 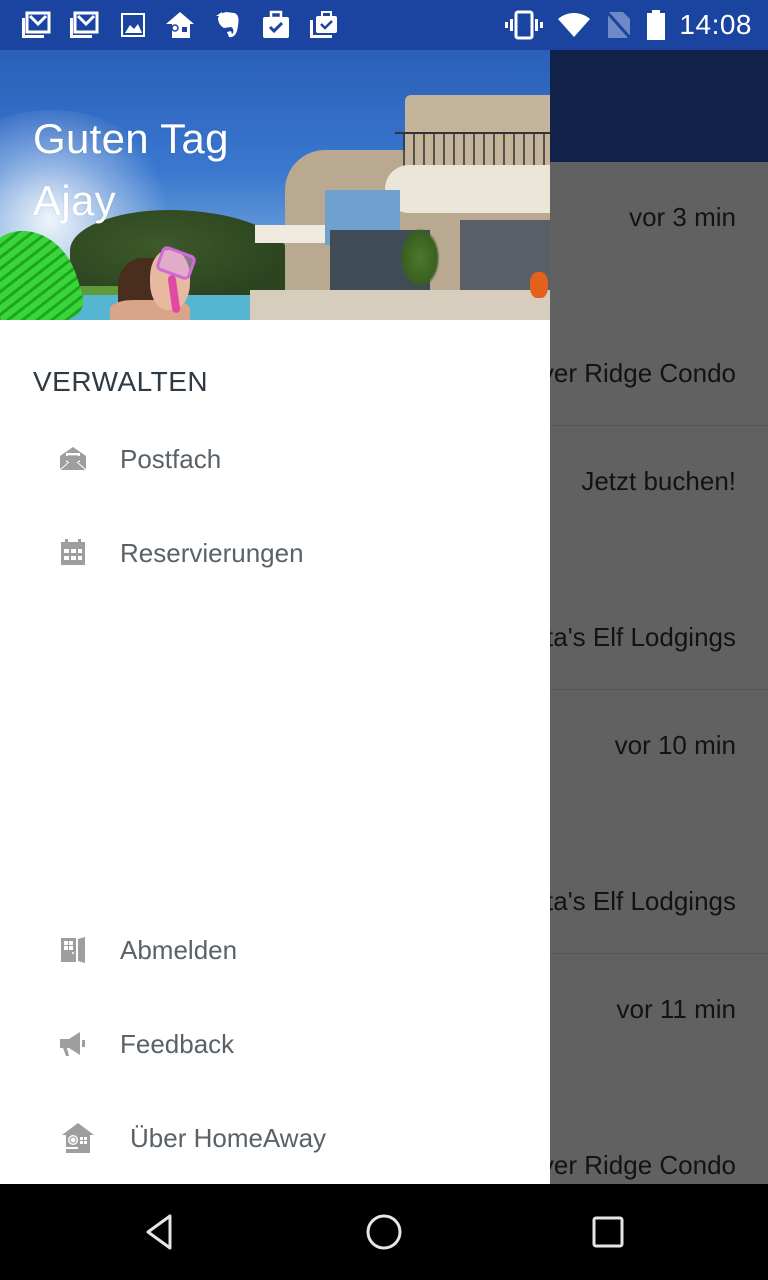 What do you see at coordinates (524, 25) in the screenshot?
I see `vibrate-icon` at bounding box center [524, 25].